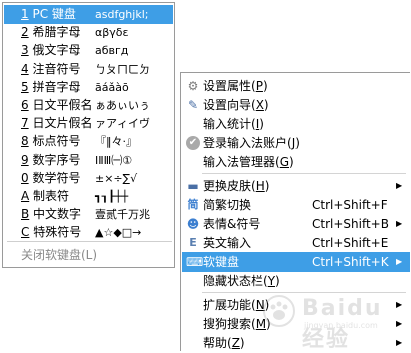 Image resolution: width=411 pixels, height=353 pixels. I want to click on accelerator-key: P, so click(259, 86).